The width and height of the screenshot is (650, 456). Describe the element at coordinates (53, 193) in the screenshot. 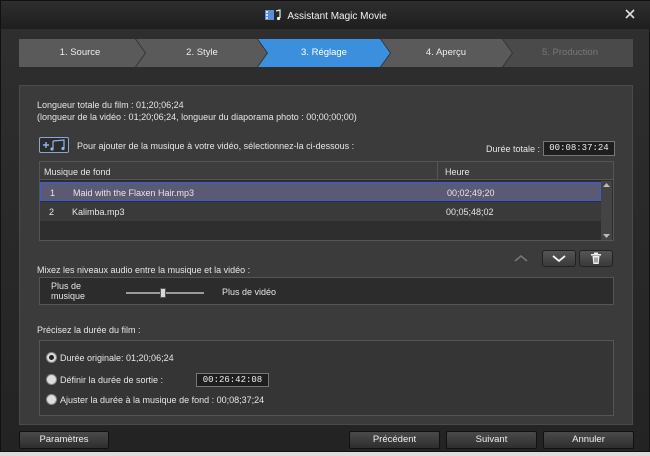

I see `row-index: 1` at that location.